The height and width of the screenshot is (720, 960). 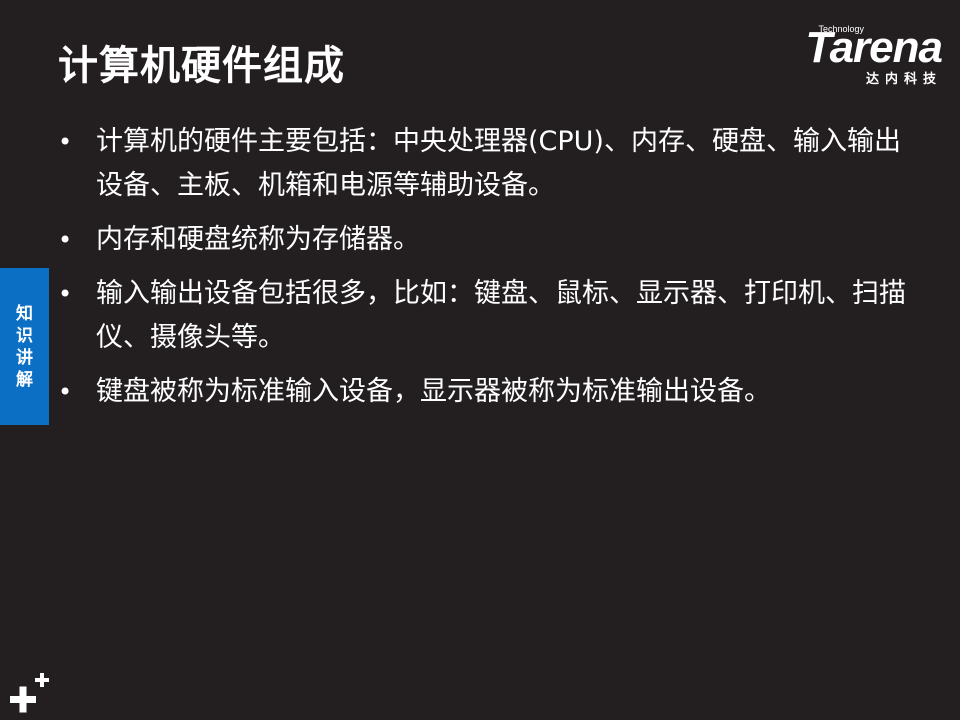 I want to click on page-title: 计算机硬件组成, so click(x=201, y=66).